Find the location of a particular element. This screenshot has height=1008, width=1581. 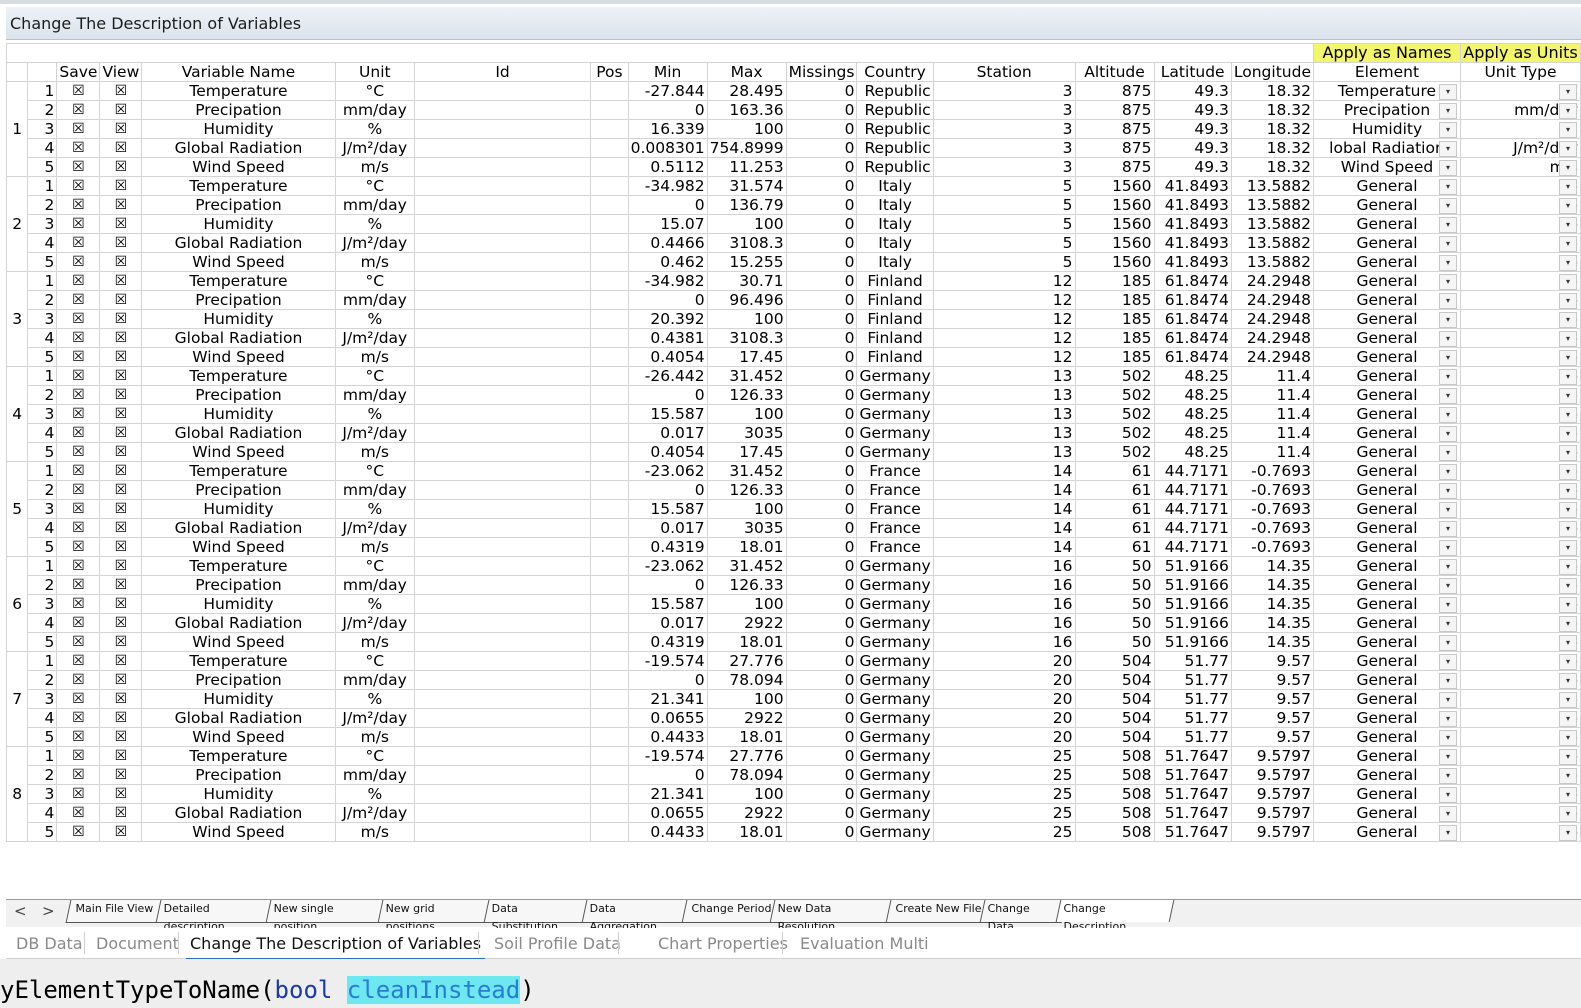

latitude-cell: 51.77 is located at coordinates (1192, 680).